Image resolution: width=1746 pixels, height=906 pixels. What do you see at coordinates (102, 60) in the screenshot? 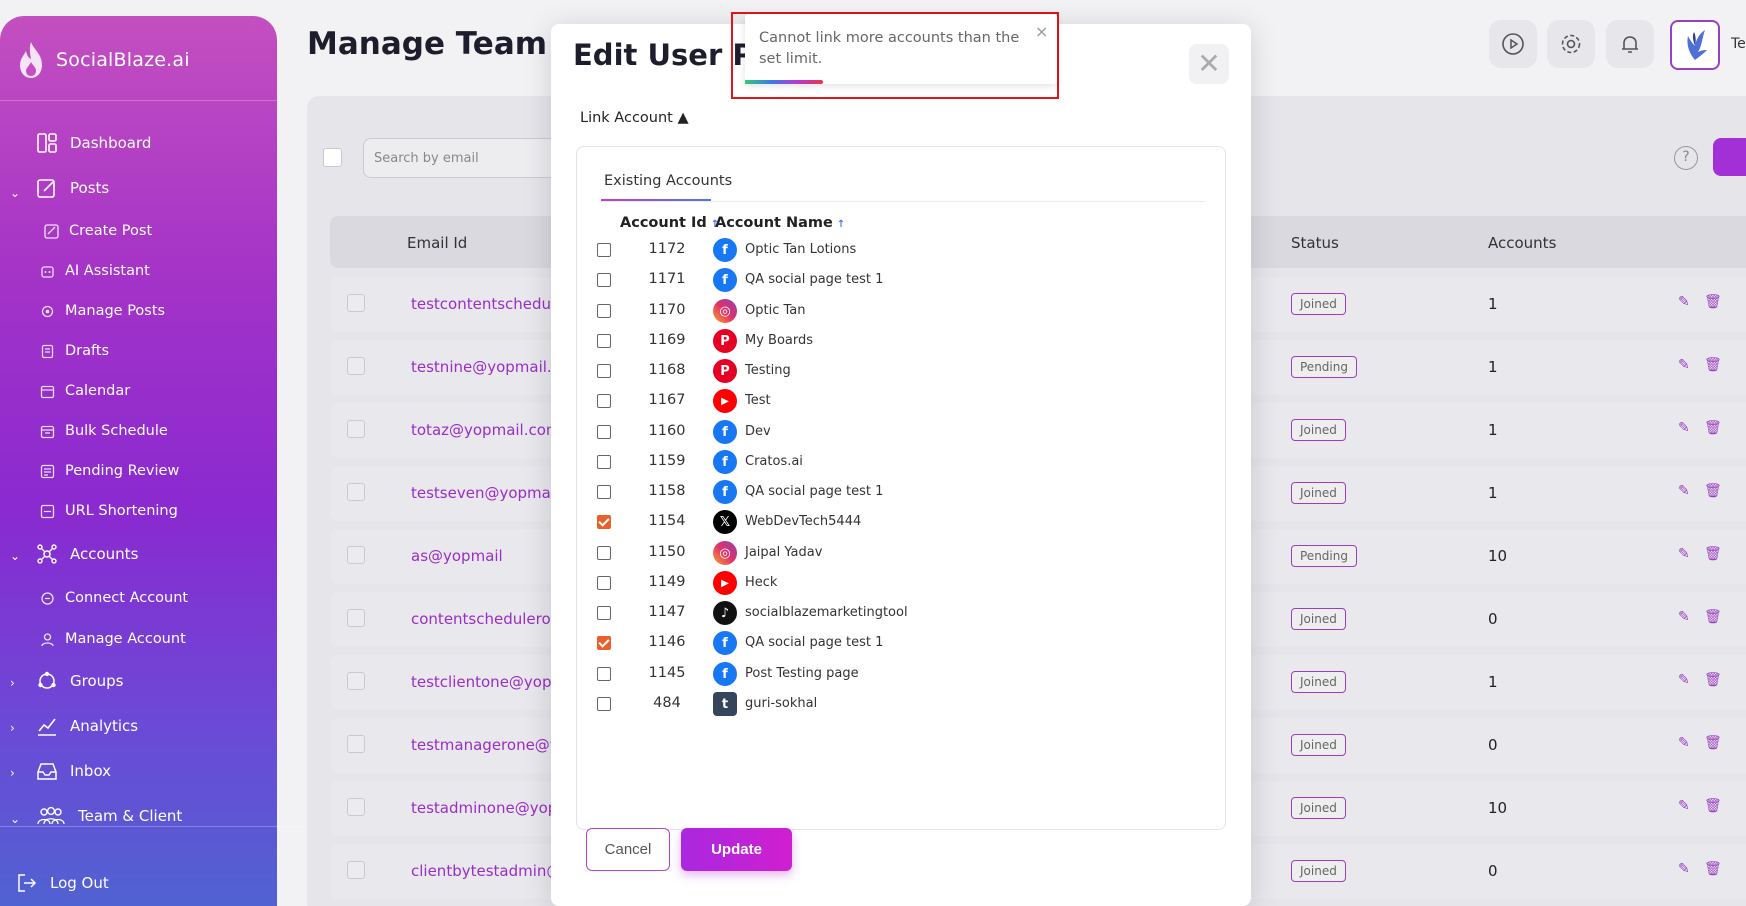
I see `brand: SocialBlaze.ai` at bounding box center [102, 60].